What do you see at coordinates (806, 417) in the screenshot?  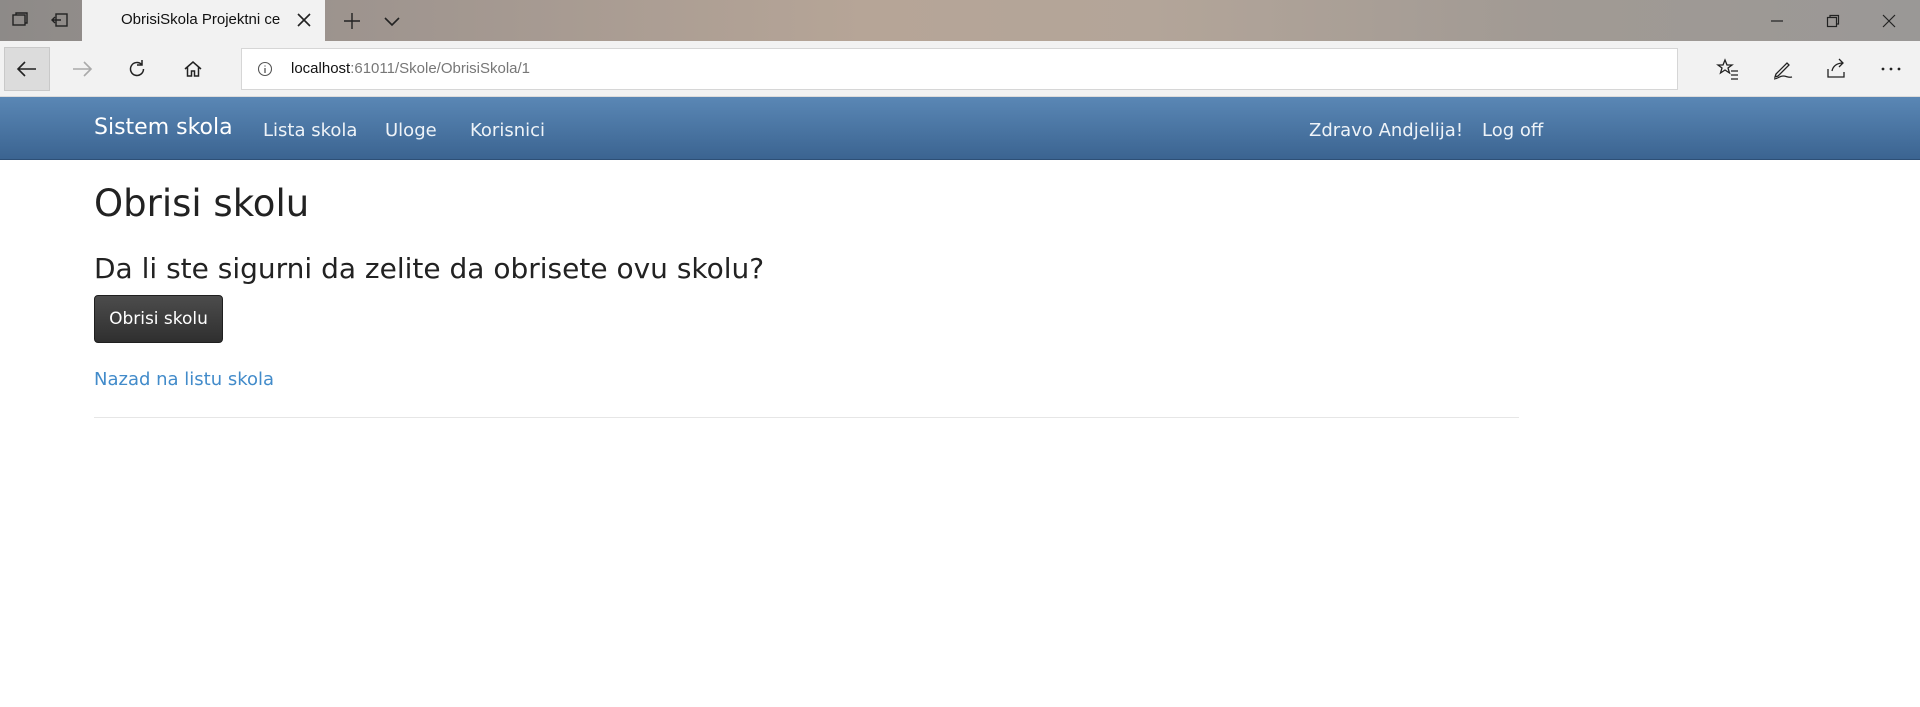 I see `divider` at bounding box center [806, 417].